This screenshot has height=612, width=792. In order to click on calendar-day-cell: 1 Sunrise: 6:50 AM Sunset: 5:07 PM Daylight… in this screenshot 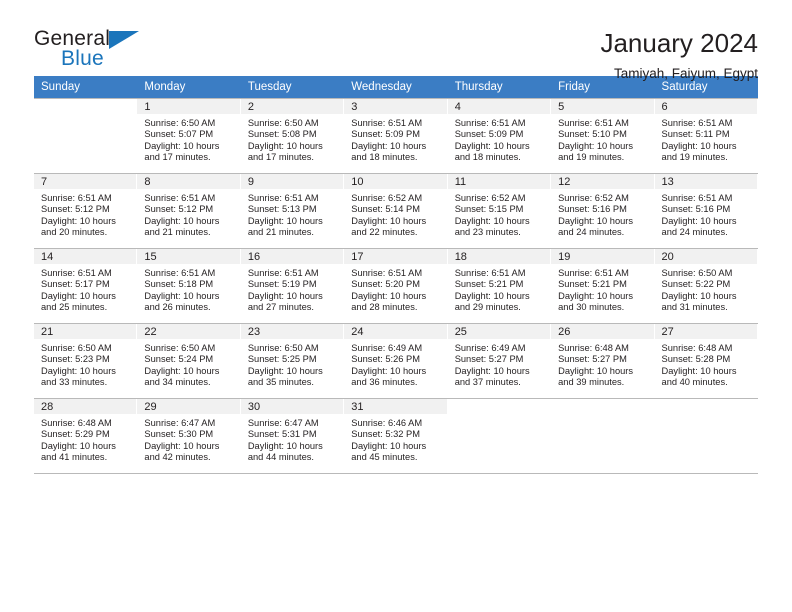, I will do `click(189, 136)`.